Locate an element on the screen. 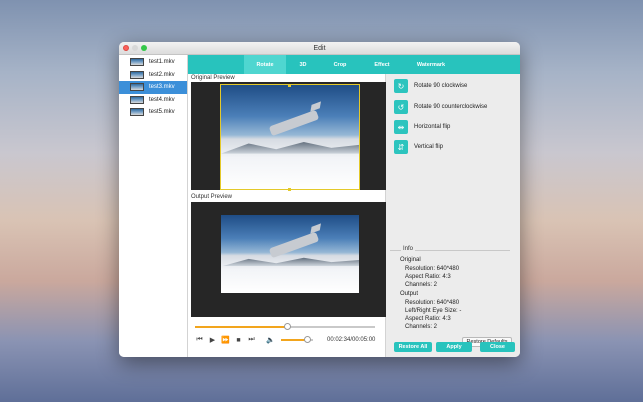 This screenshot has height=402, width=643. file-name: test4.mkv is located at coordinates (162, 99).